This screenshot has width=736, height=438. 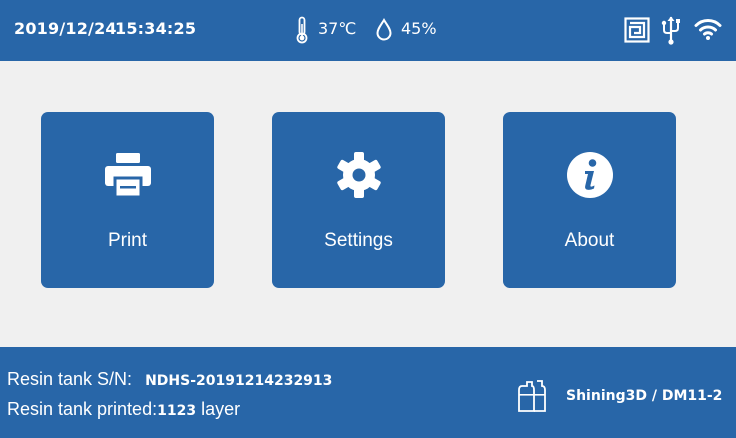 I want to click on printed-unit: layer, so click(x=221, y=409).